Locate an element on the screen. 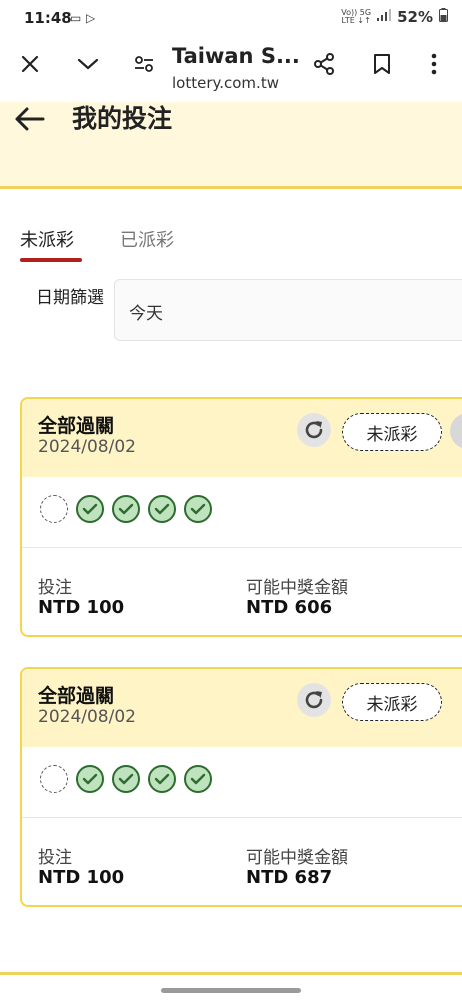 This screenshot has height=1000, width=462. active-tab-indicator is located at coordinates (51, 260).